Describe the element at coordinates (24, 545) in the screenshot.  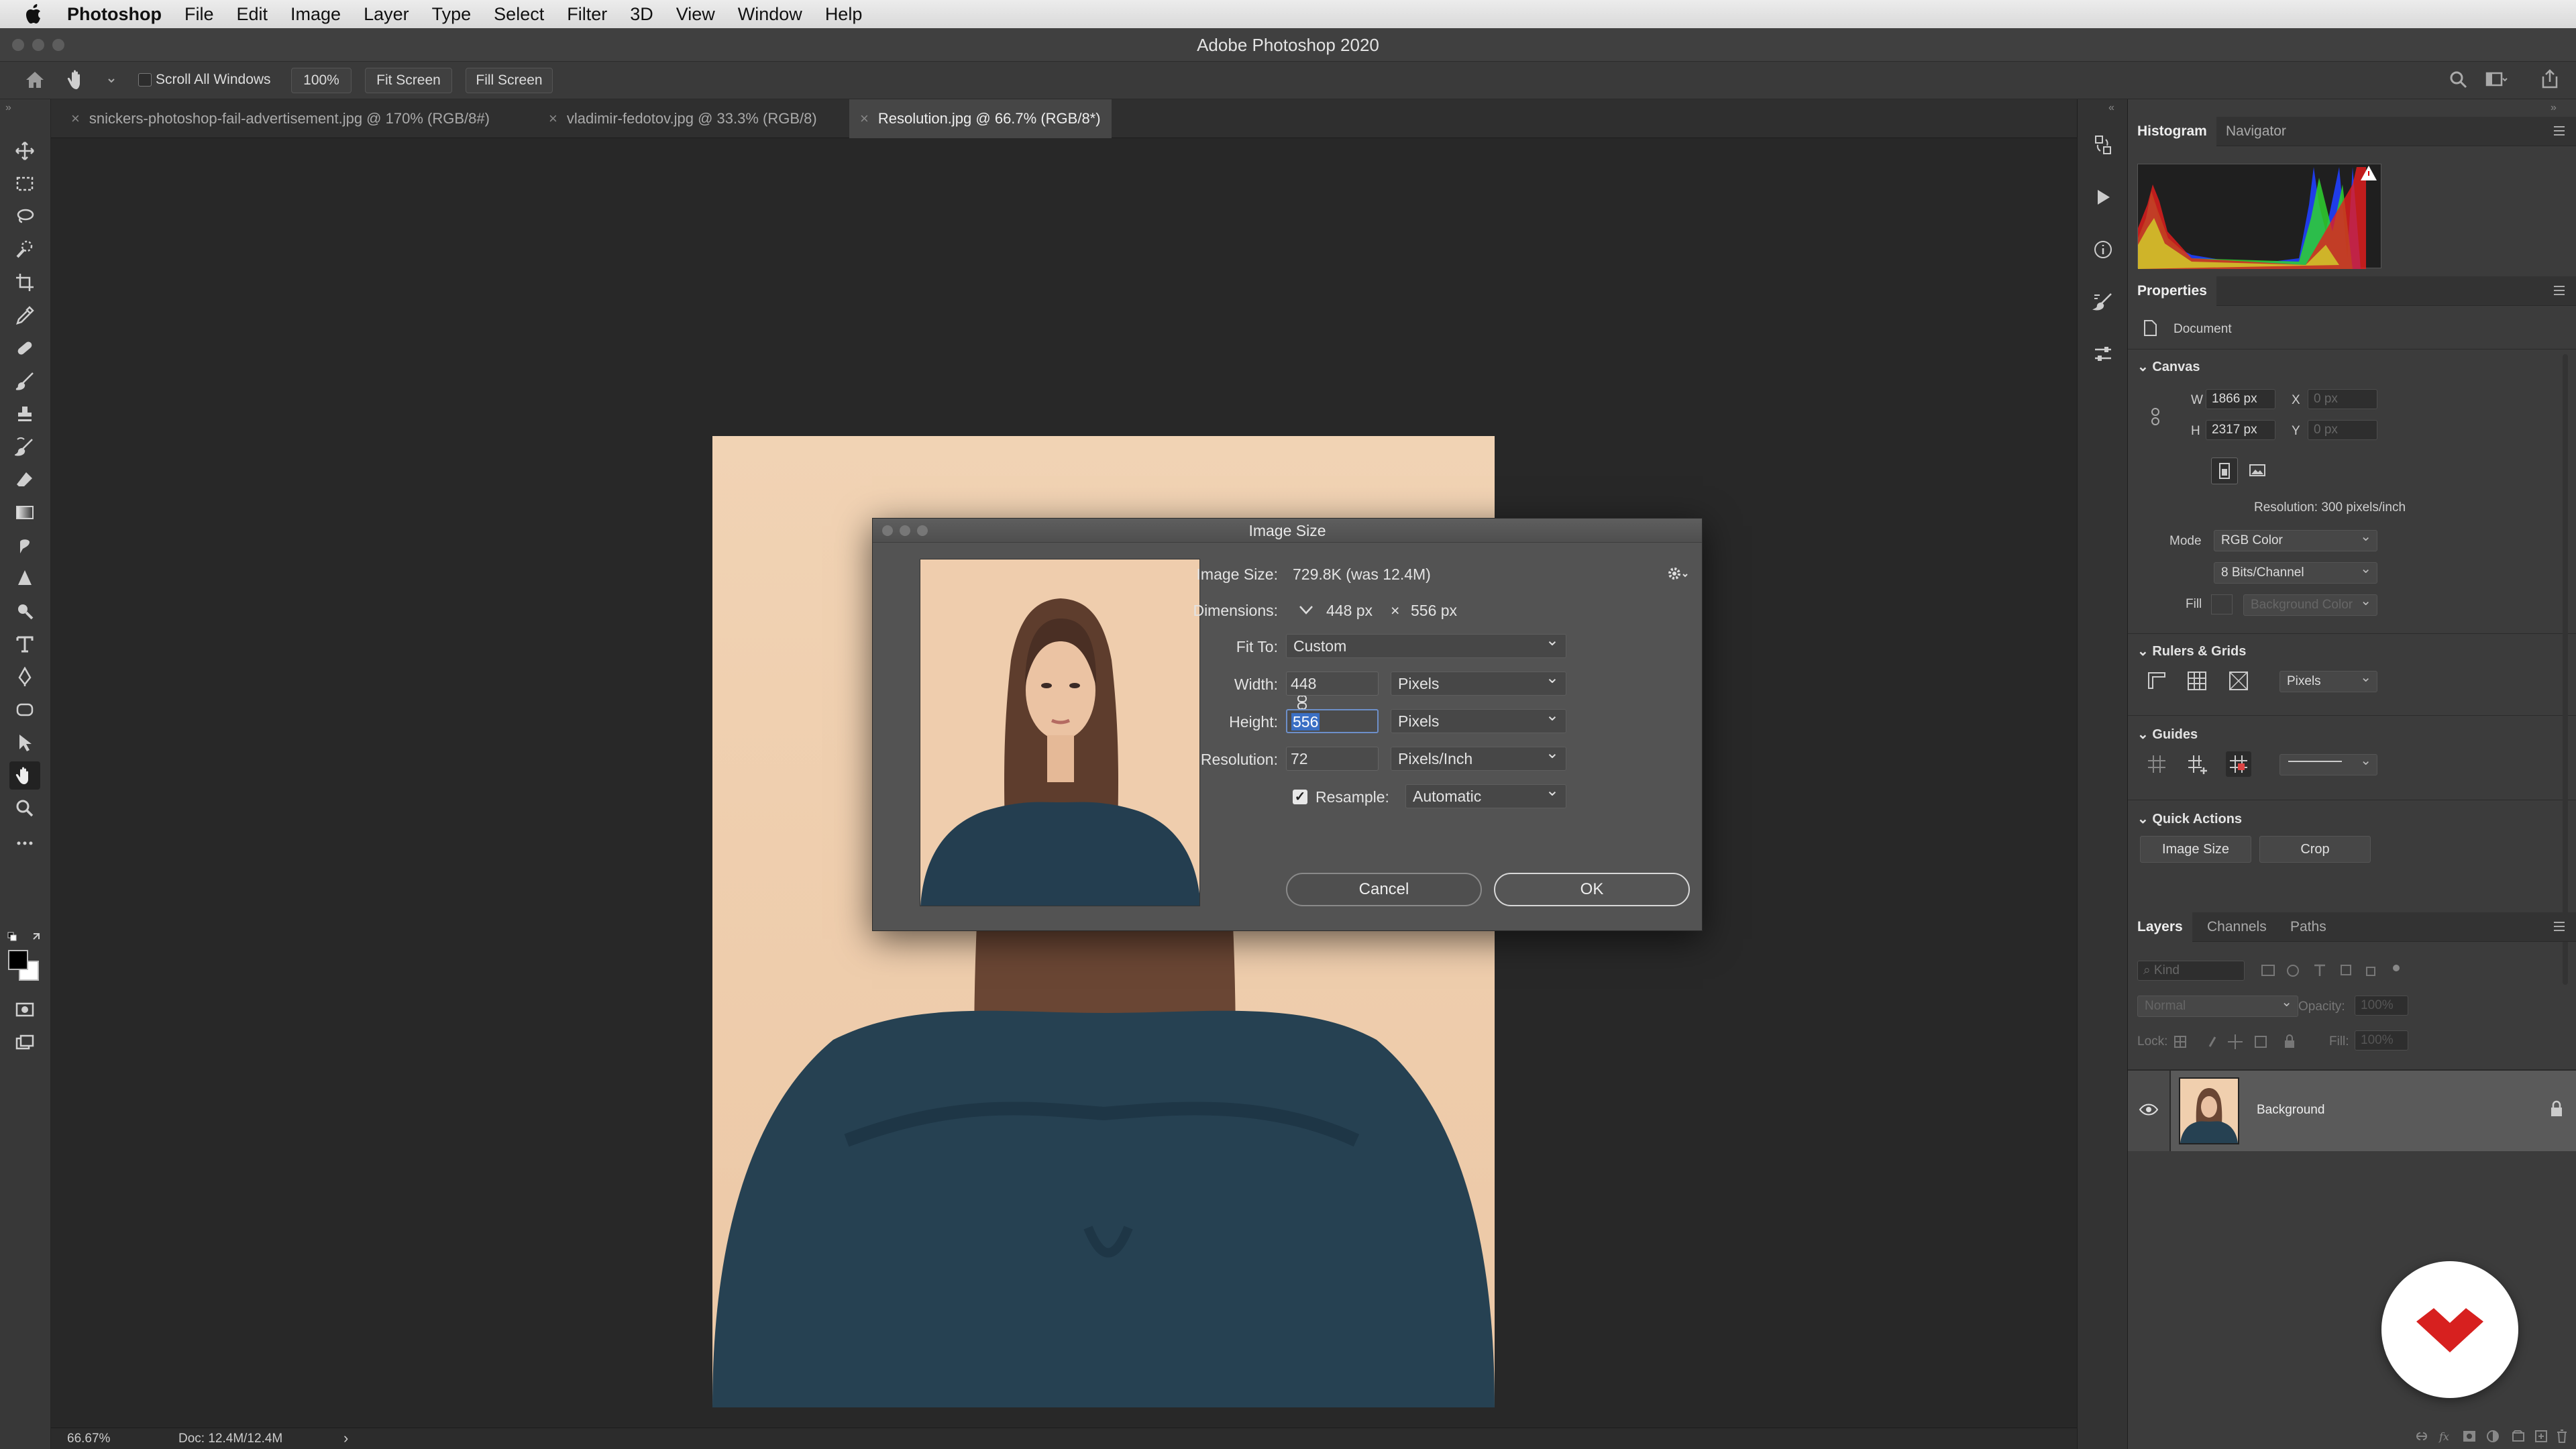
I see `blur-tool-icon` at that location.